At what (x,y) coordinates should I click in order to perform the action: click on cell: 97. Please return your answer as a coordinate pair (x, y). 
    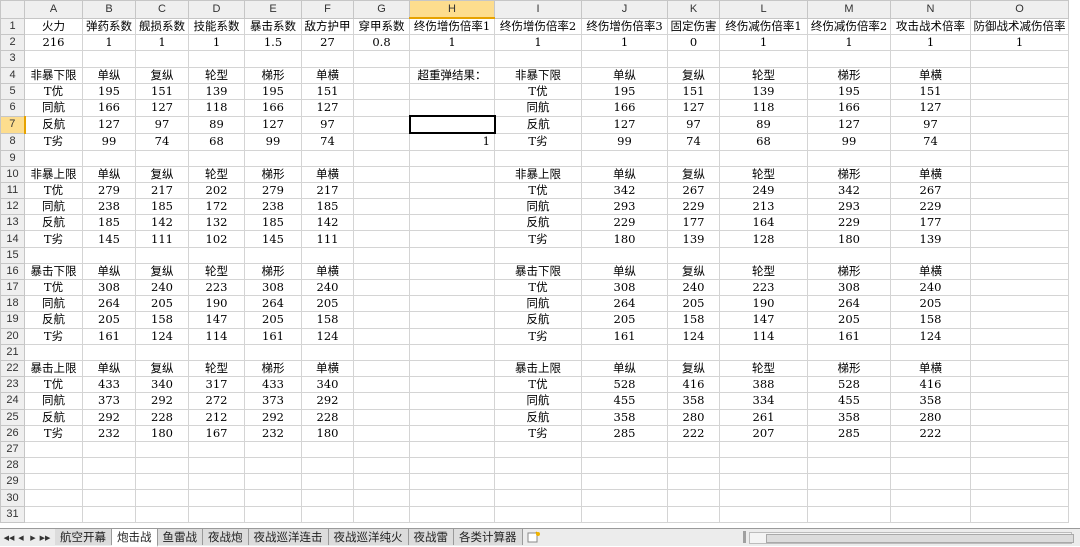
    Looking at the image, I should click on (162, 124).